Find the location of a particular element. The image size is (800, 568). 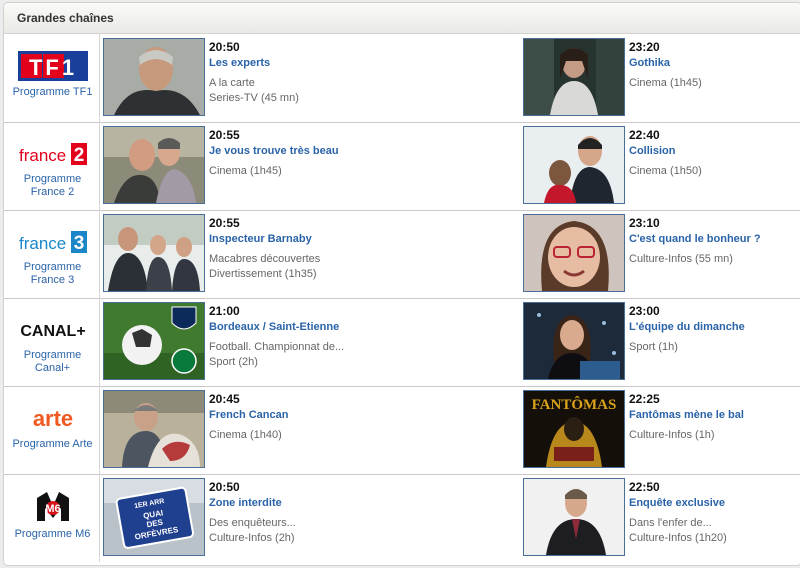

programme-canal-plus-link: Programme Canal+ is located at coordinates (52, 362).